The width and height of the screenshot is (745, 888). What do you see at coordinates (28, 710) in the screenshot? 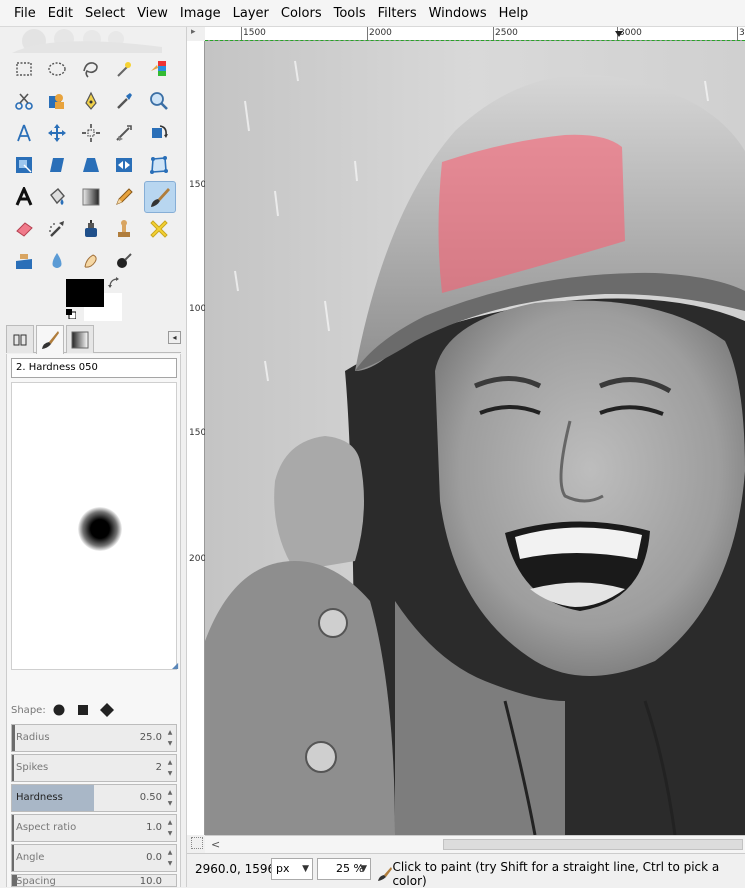
I see `shape-label: Shape:` at bounding box center [28, 710].